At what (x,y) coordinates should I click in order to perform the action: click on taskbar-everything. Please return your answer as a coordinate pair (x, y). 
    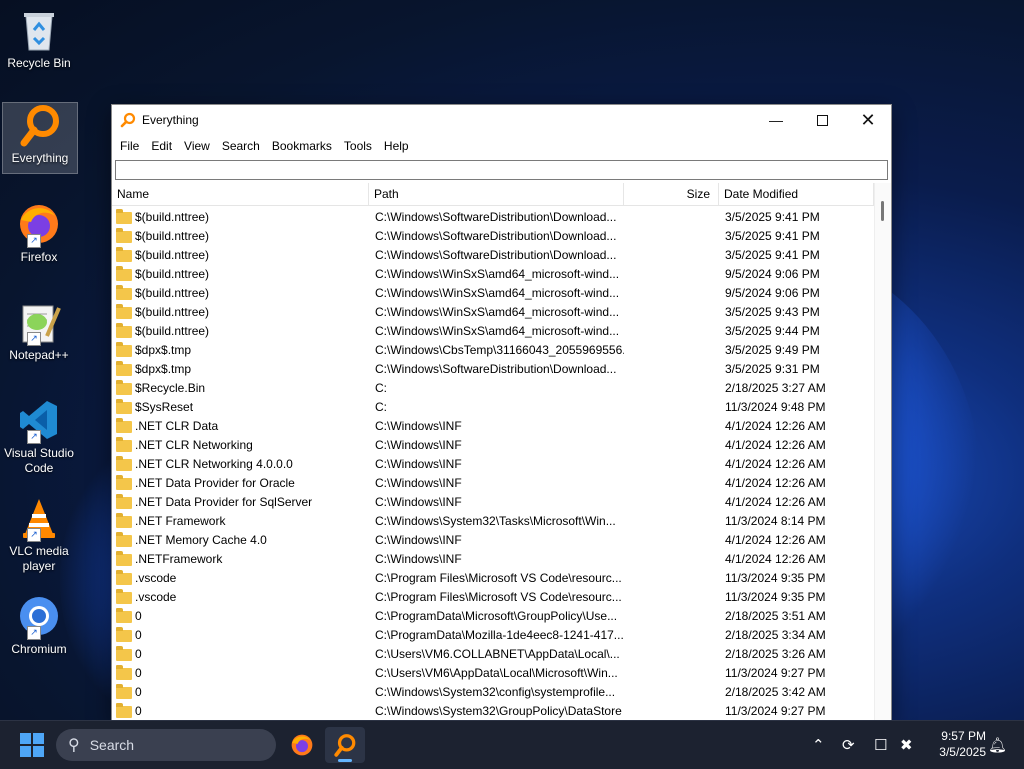
    Looking at the image, I should click on (345, 745).